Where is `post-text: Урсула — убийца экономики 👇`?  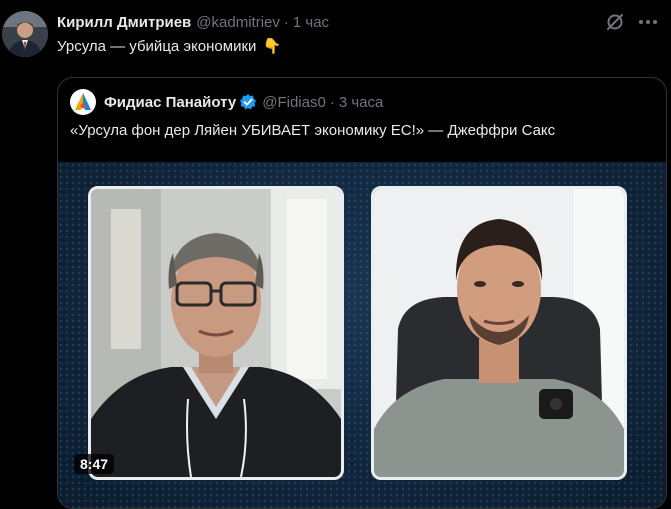
post-text: Урсула — убийца экономики 👇 is located at coordinates (169, 46).